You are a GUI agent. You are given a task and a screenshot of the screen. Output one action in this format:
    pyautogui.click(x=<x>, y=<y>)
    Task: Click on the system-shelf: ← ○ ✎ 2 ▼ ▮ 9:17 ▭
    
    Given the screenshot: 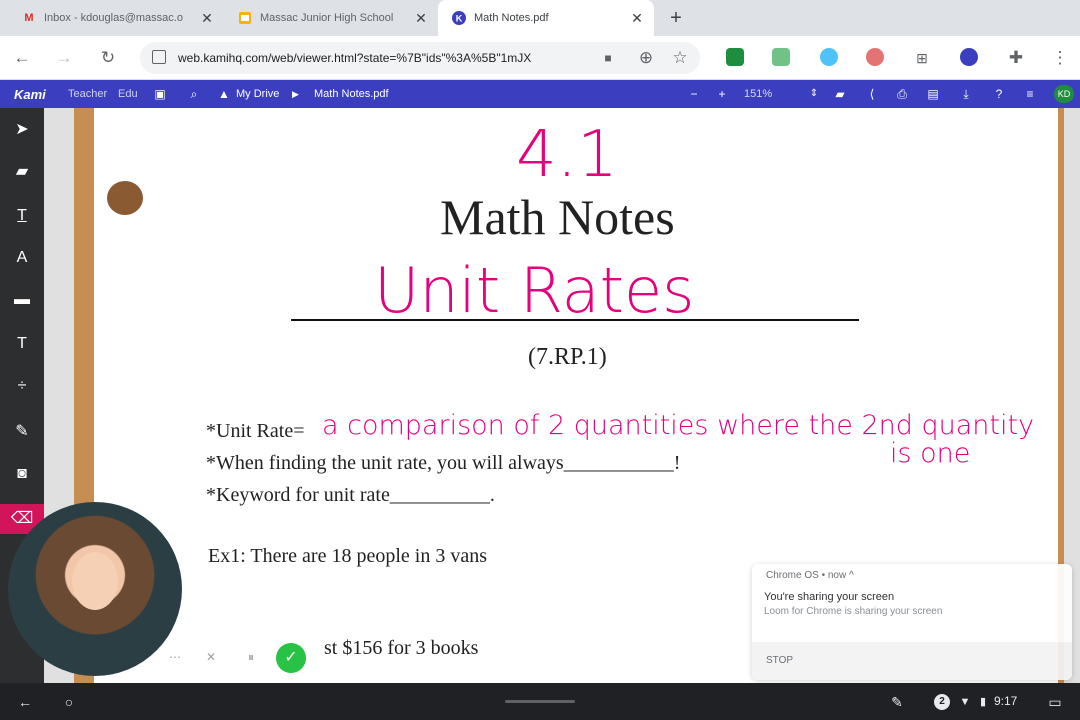 What is the action you would take?
    pyautogui.click(x=540, y=702)
    